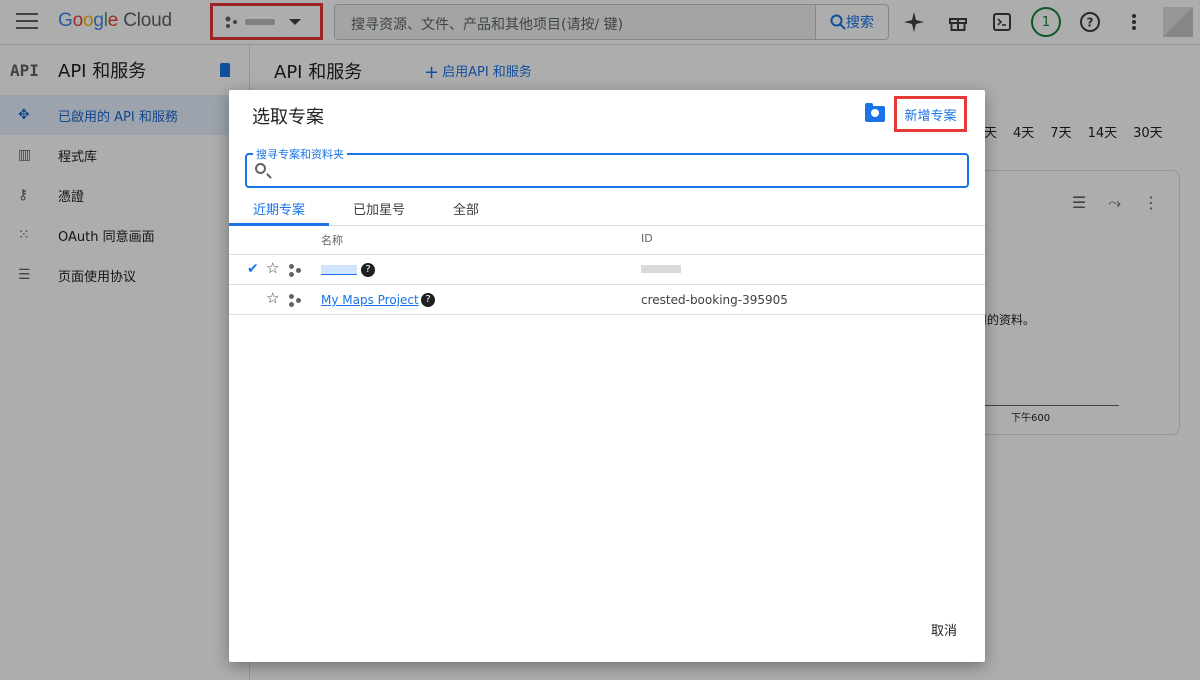 The height and width of the screenshot is (680, 1200). Describe the element at coordinates (607, 314) in the screenshot. I see `divider` at that location.